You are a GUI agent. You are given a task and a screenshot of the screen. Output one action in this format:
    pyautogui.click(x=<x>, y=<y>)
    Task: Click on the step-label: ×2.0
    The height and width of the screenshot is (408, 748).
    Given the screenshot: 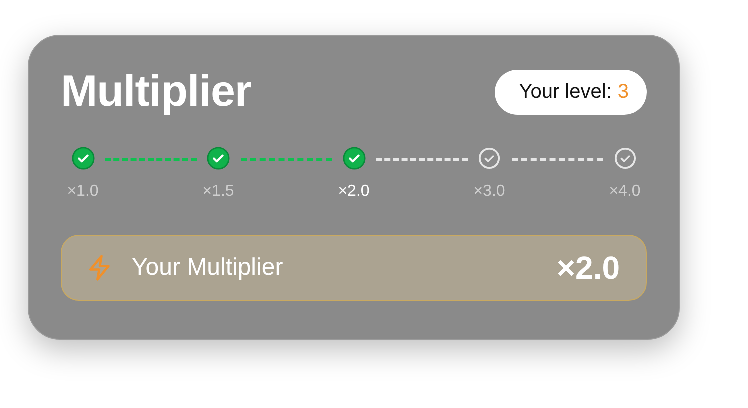 What is the action you would take?
    pyautogui.click(x=354, y=192)
    